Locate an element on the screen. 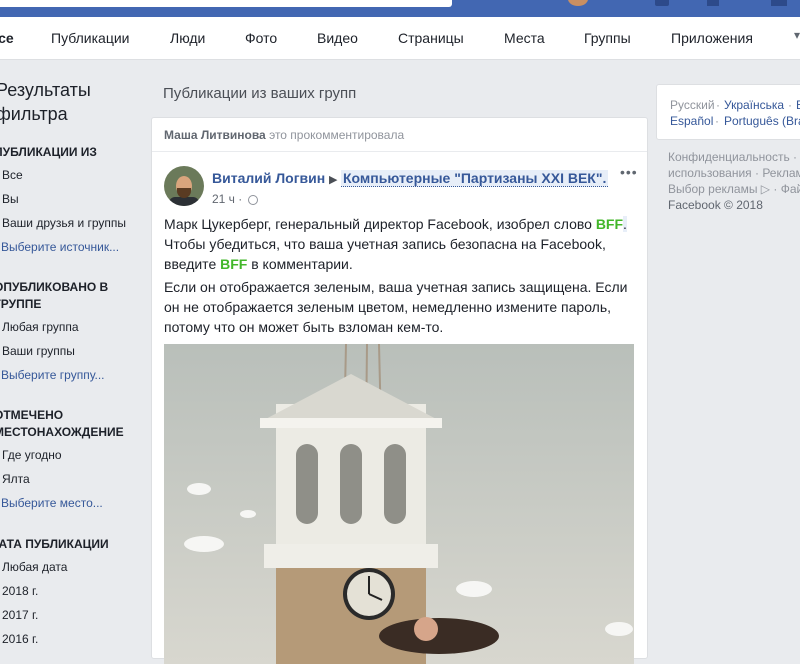 This screenshot has width=800, height=664. tab-people: Люди is located at coordinates (187, 38).